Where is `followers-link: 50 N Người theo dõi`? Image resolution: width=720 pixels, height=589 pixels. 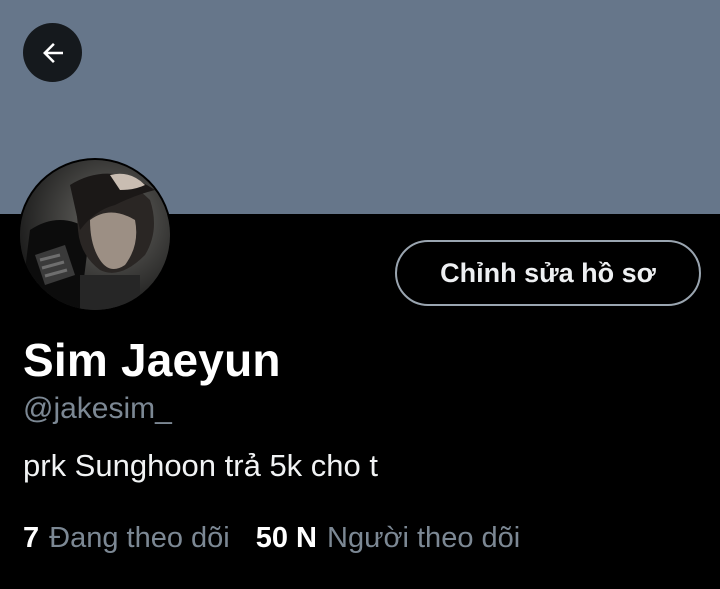
followers-link: 50 N Người theo dõi is located at coordinates (388, 538).